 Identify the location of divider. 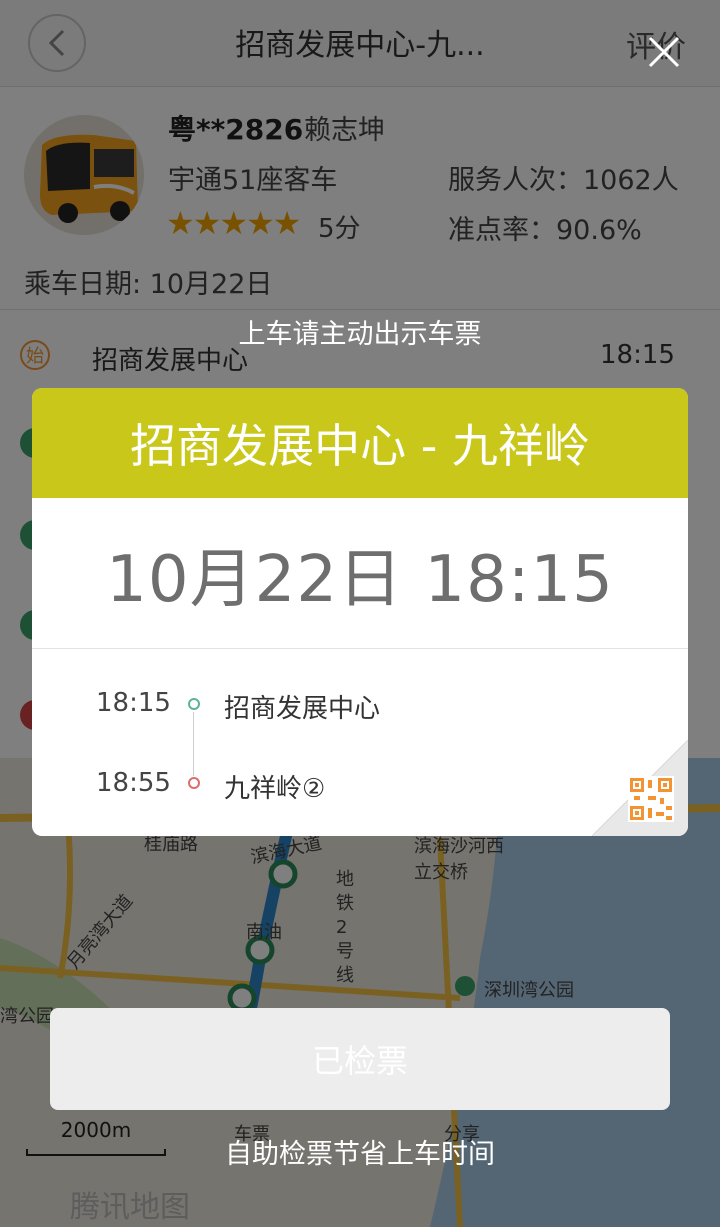
(360, 648).